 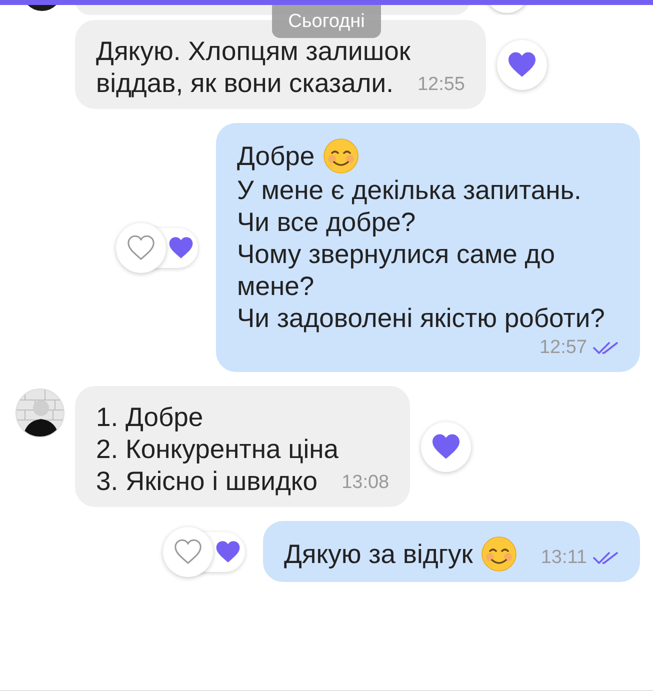 I want to click on message-text: Чи все добре?, so click(x=326, y=222).